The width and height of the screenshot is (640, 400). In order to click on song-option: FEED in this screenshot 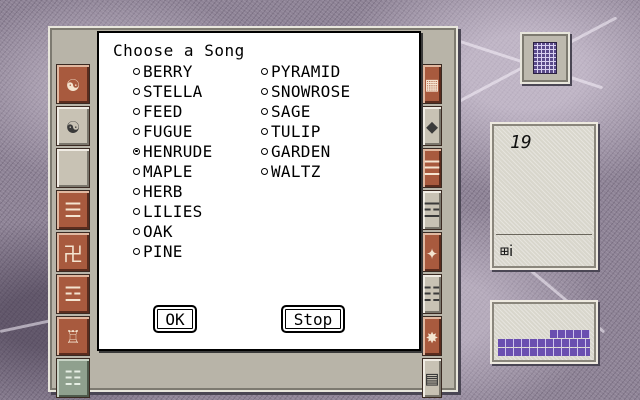, I will do `click(173, 111)`.